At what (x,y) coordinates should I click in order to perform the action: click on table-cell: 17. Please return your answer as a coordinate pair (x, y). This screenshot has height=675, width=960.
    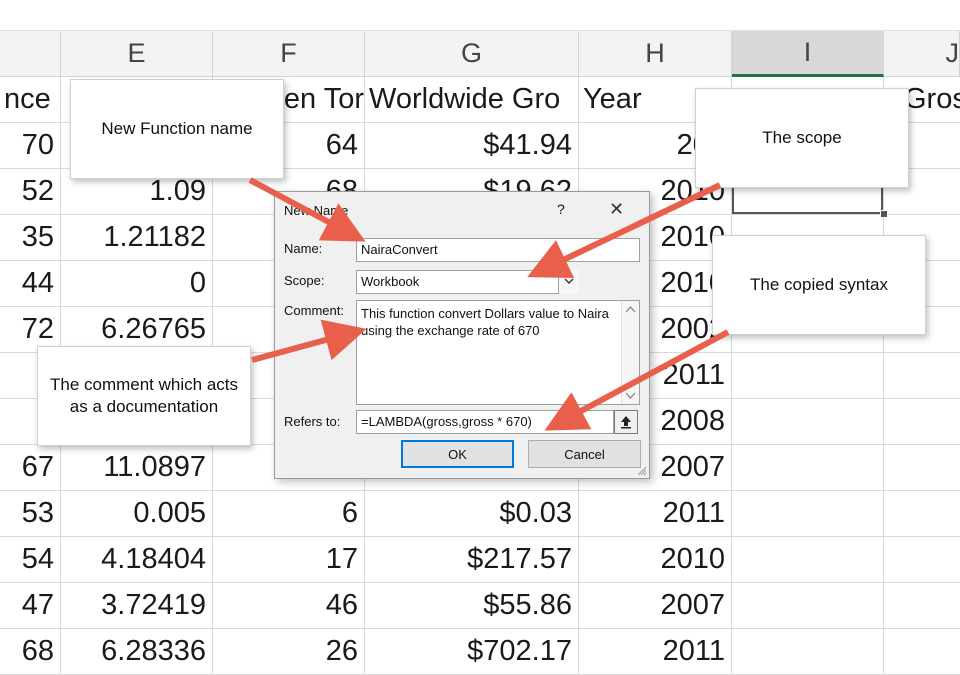
    Looking at the image, I should click on (289, 560).